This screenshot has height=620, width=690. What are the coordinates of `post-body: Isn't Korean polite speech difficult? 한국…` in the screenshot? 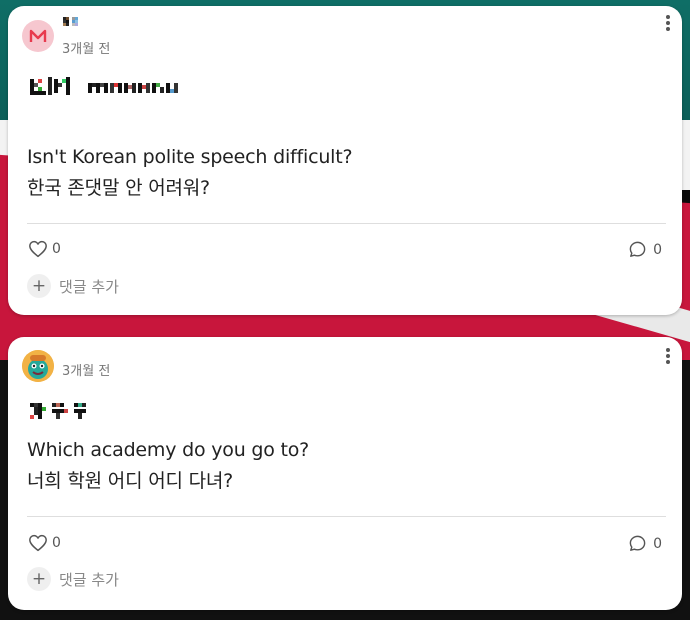 It's located at (190, 173).